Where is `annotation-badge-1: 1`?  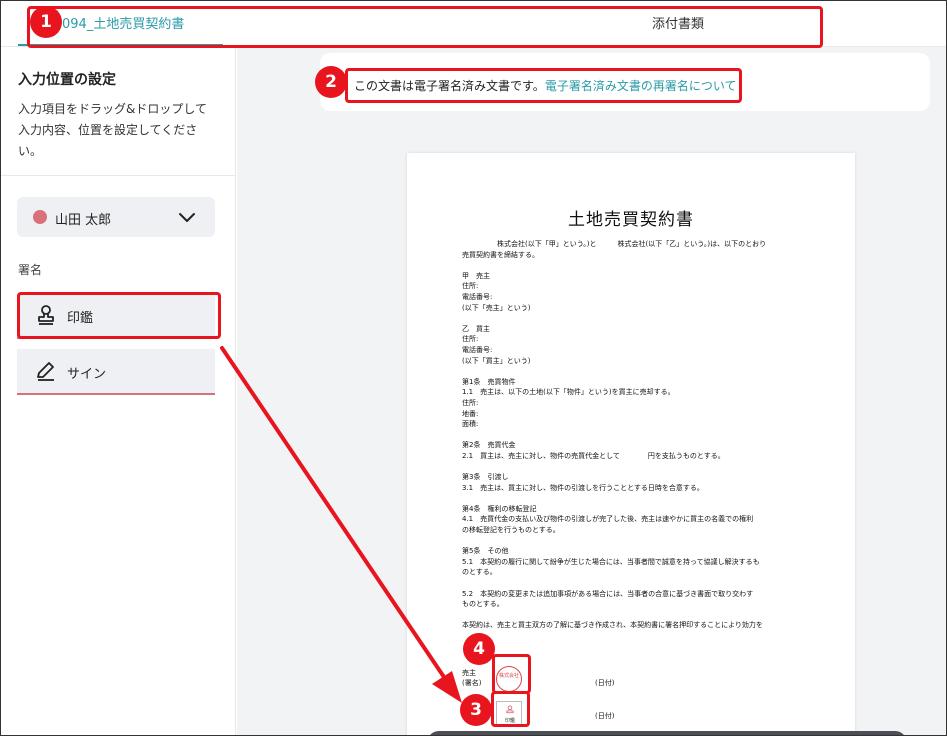
annotation-badge-1: 1 is located at coordinates (46, 22).